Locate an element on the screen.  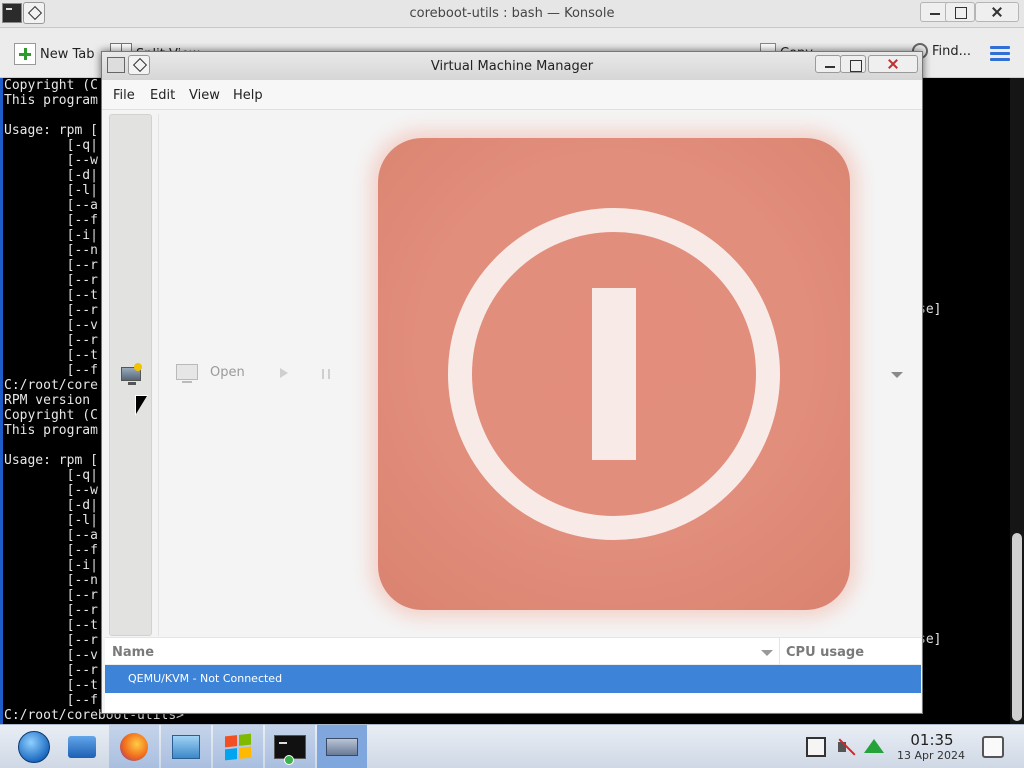
firefox-icon is located at coordinates (134, 747).